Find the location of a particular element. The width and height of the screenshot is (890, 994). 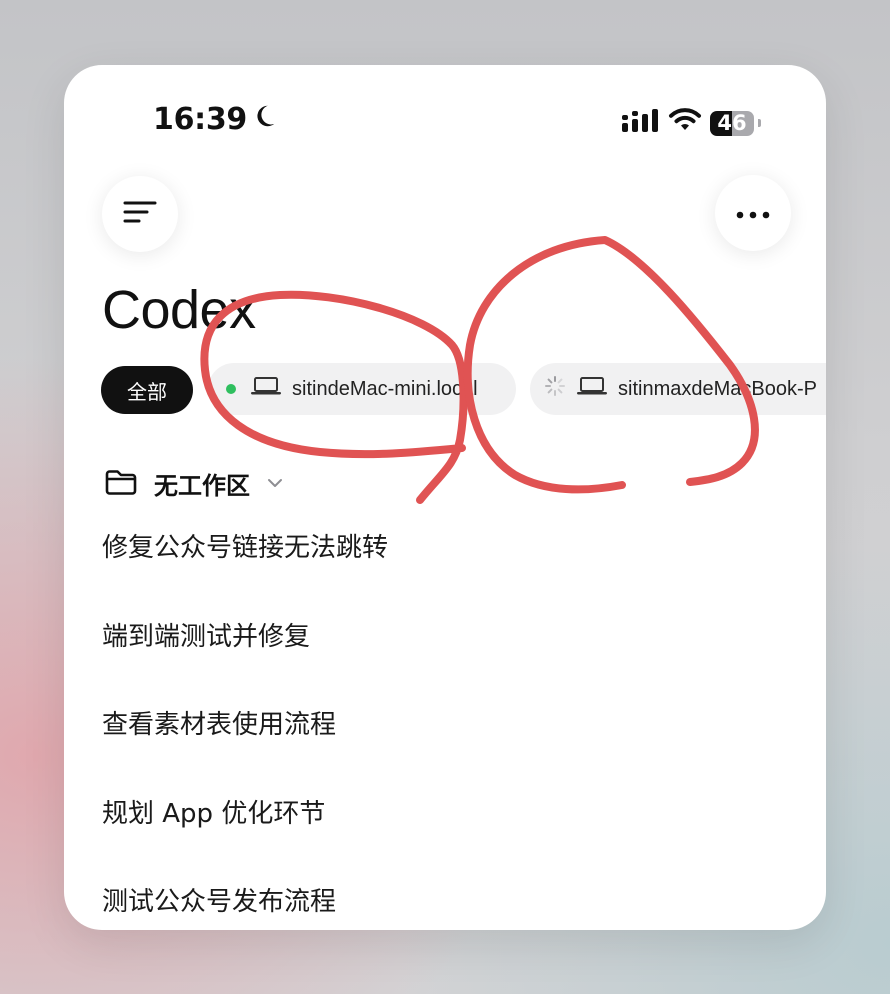

filter-chip-device: sitindeMac-mini.local is located at coordinates (362, 389).